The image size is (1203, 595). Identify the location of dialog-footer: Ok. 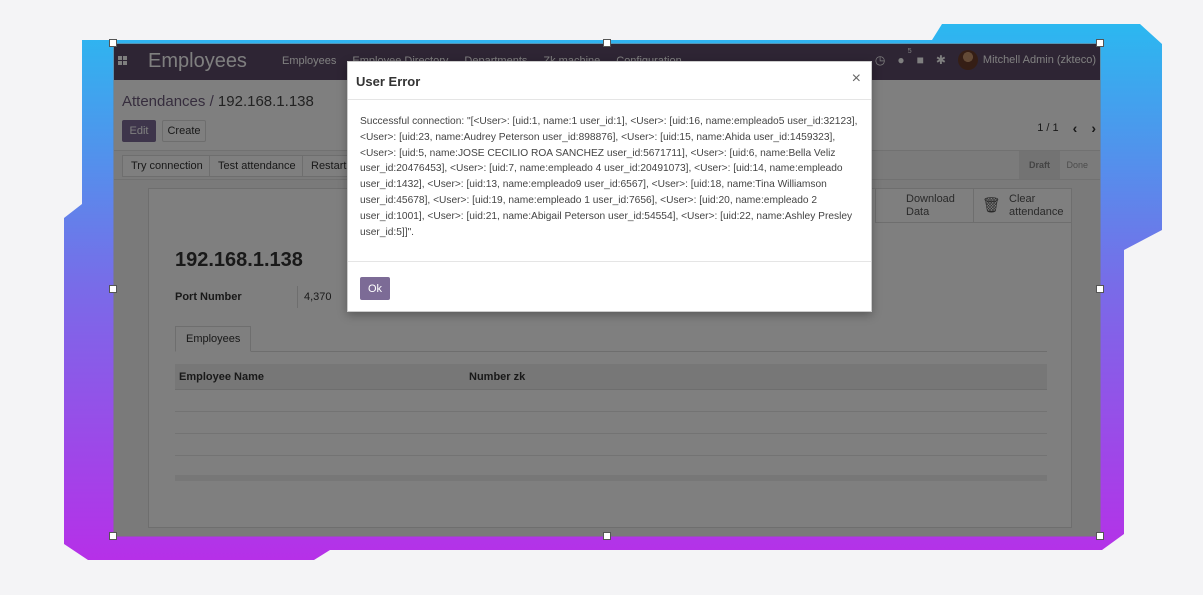
(609, 287).